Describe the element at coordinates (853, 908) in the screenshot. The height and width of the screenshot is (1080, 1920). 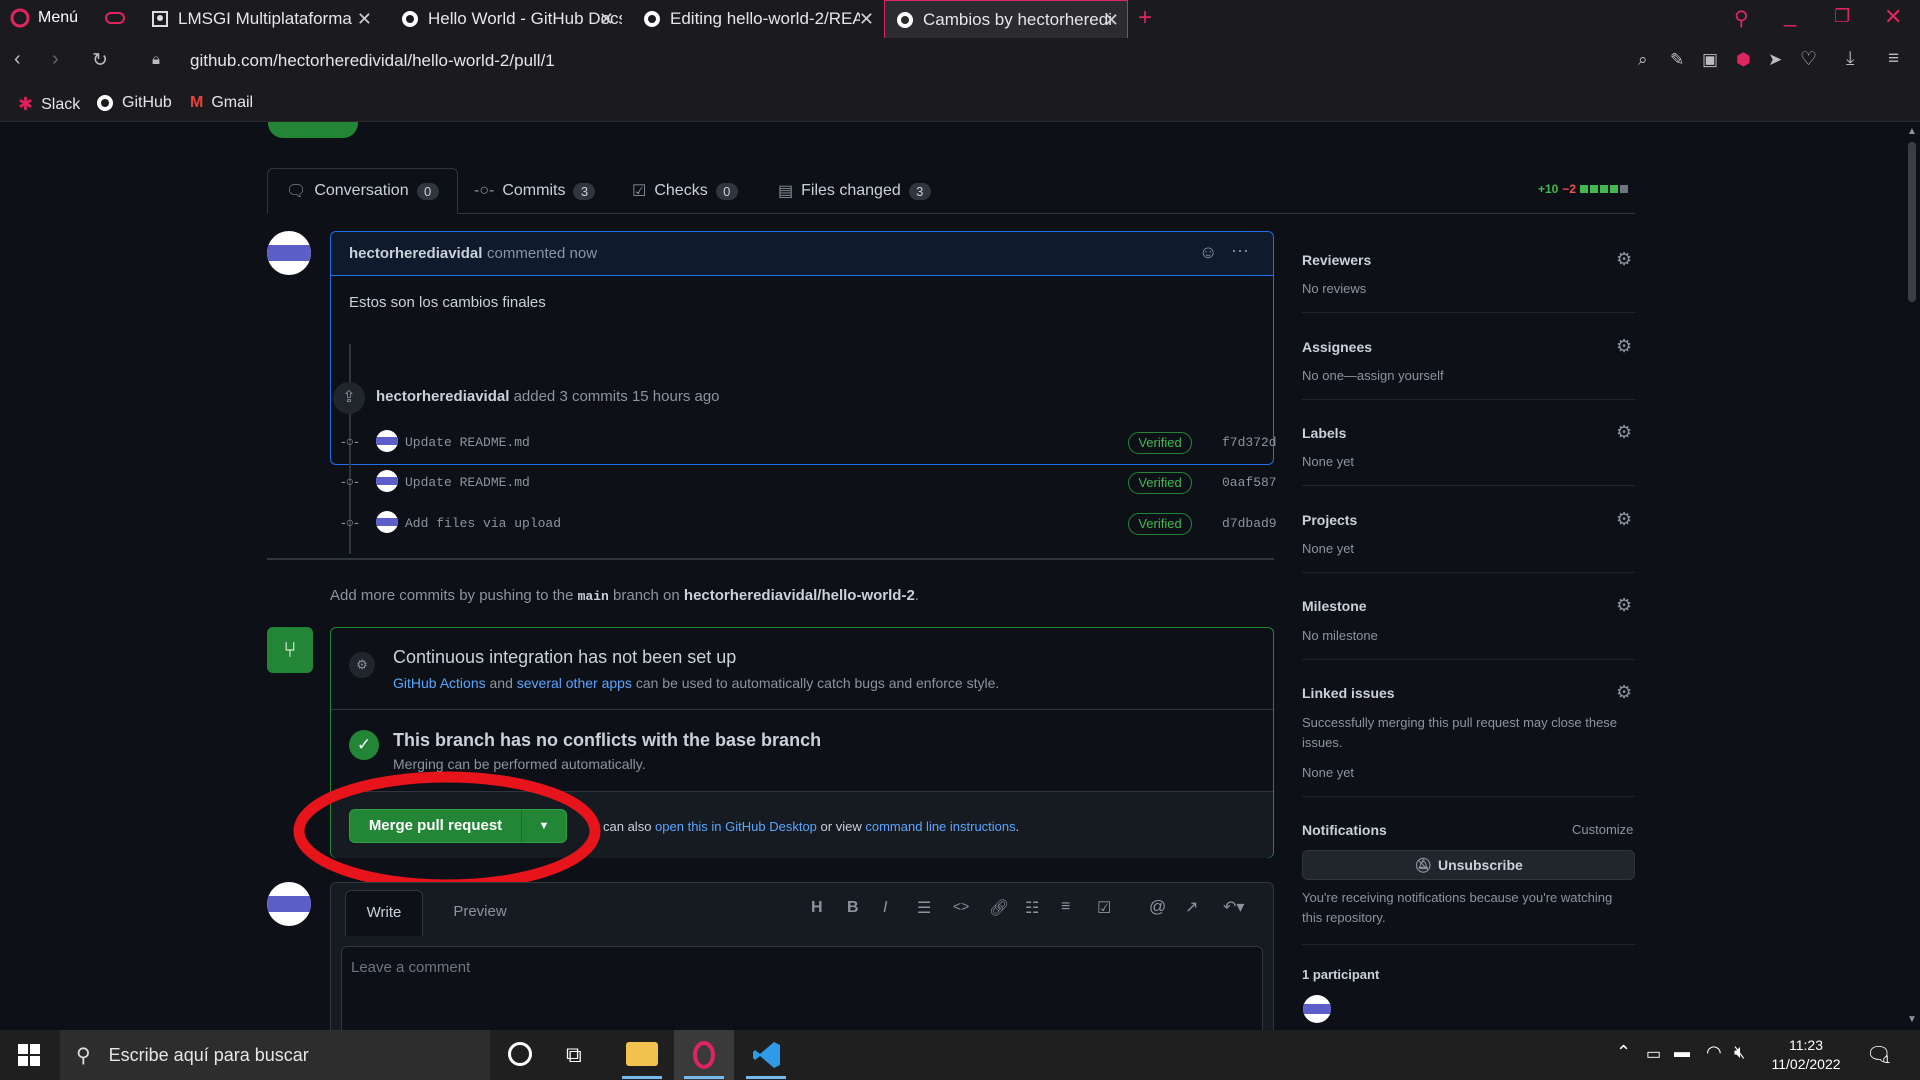
I see `bold-icon: B` at that location.